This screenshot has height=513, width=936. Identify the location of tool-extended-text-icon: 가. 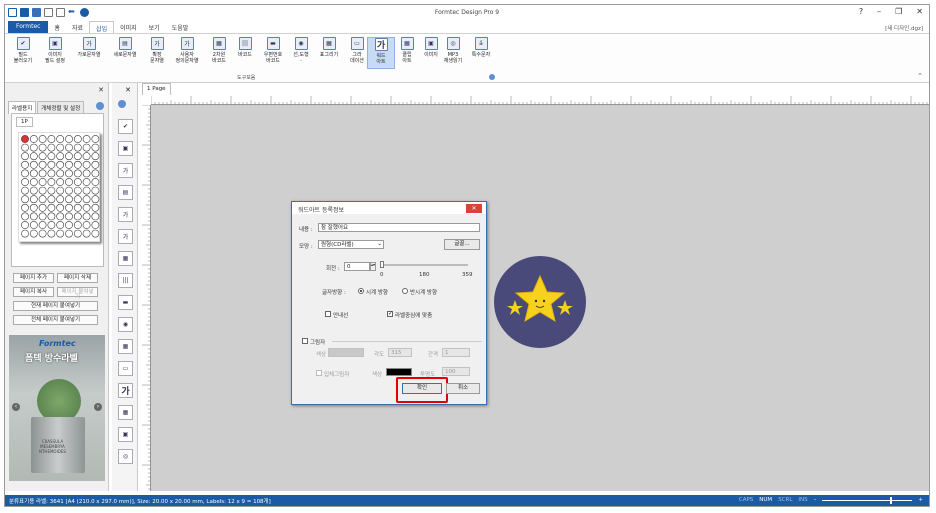
(125, 214).